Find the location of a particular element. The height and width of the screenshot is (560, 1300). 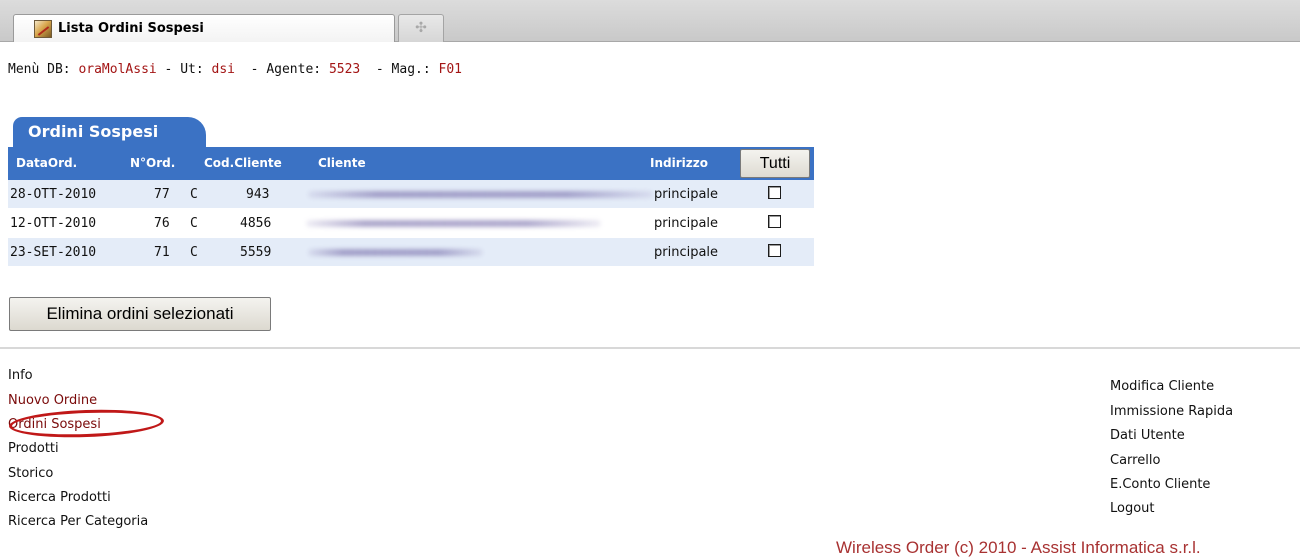

nav-e-conto-cliente: E.Conto Cliente is located at coordinates (1160, 484).